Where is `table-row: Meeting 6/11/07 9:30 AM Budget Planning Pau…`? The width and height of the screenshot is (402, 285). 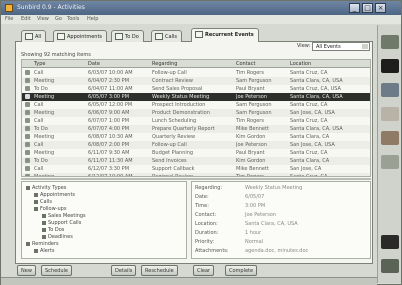 table-row: Meeting 6/11/07 9:30 AM Budget Planning Pau… is located at coordinates (196, 153).